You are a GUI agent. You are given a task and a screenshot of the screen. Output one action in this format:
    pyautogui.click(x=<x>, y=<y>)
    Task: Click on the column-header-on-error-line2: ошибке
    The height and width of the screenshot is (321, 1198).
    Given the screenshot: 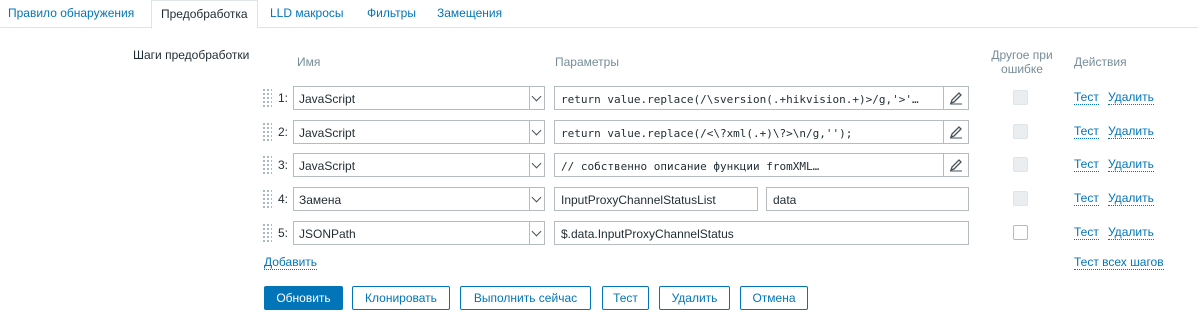 What is the action you would take?
    pyautogui.click(x=1022, y=69)
    